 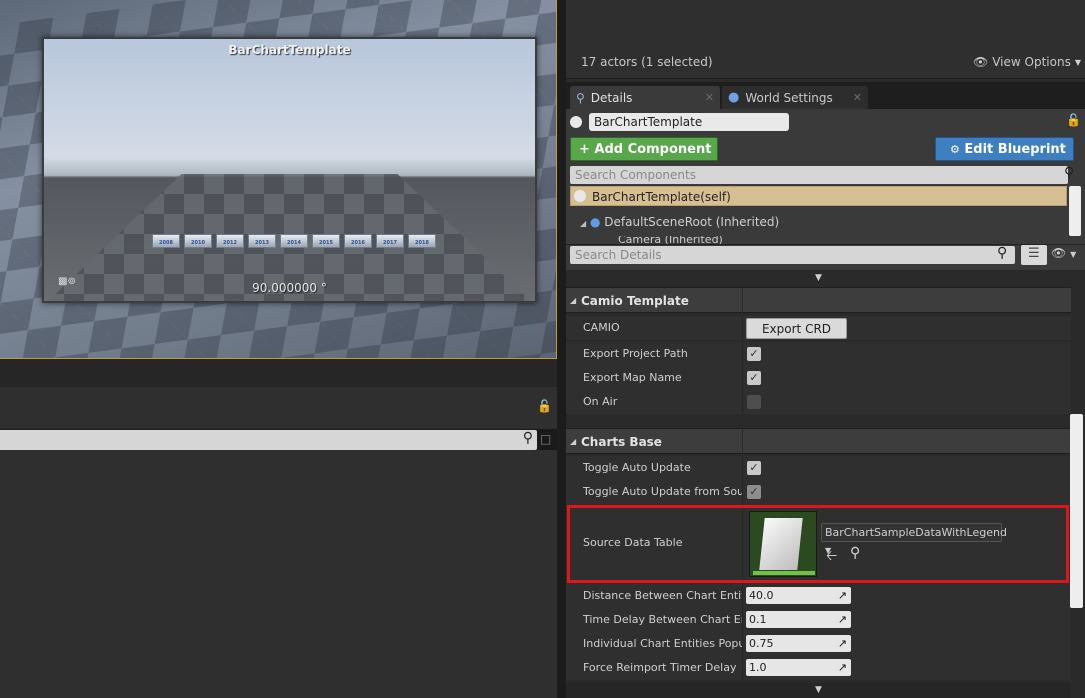 I want to click on field-value: 40.0, so click(x=761, y=595).